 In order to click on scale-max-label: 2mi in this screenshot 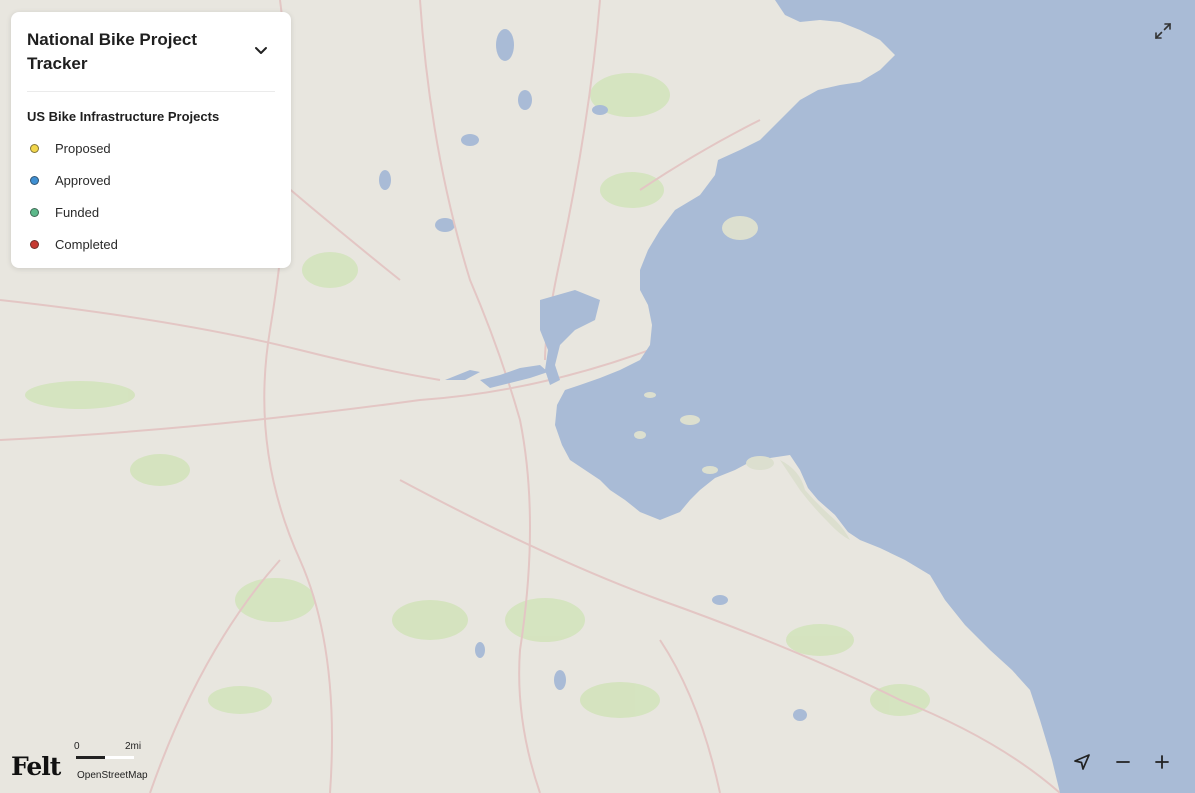, I will do `click(133, 746)`.